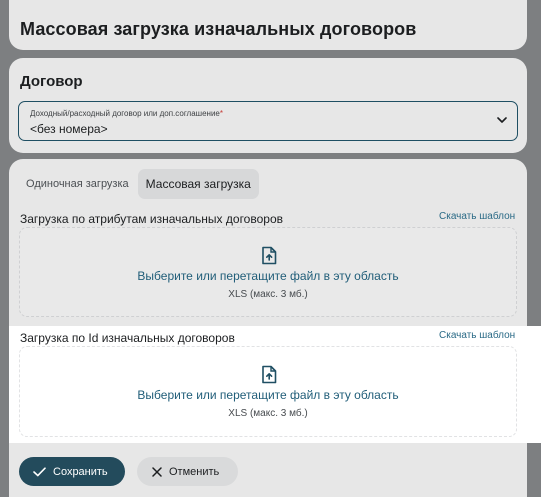 This screenshot has width=541, height=497. Describe the element at coordinates (77, 184) in the screenshot. I see `tab-single-upload: Одиночная загрузка` at that location.